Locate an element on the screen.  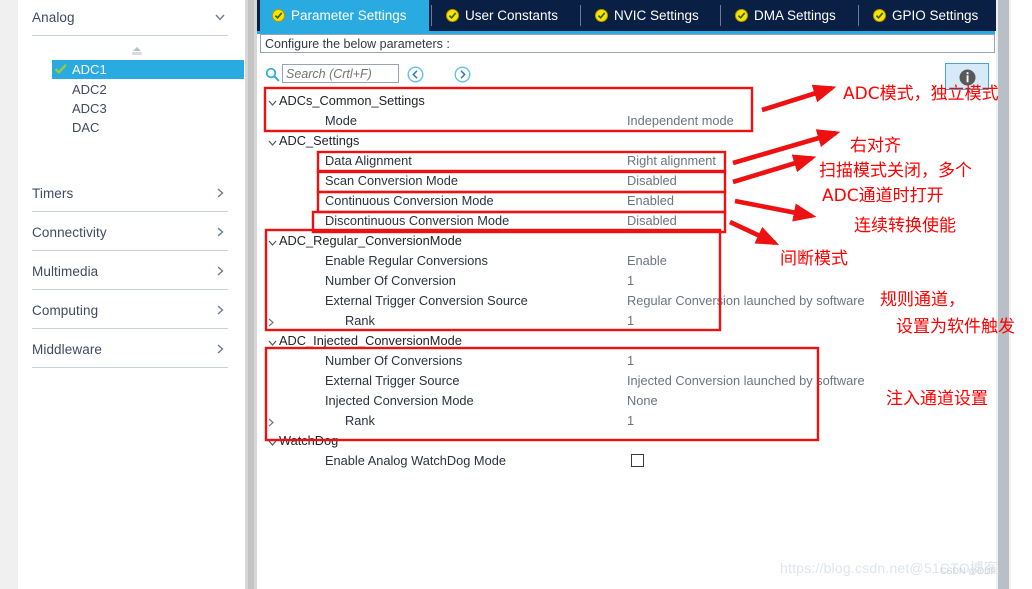
sidebar-category-multimedia: Multimedia is located at coordinates (130, 273).